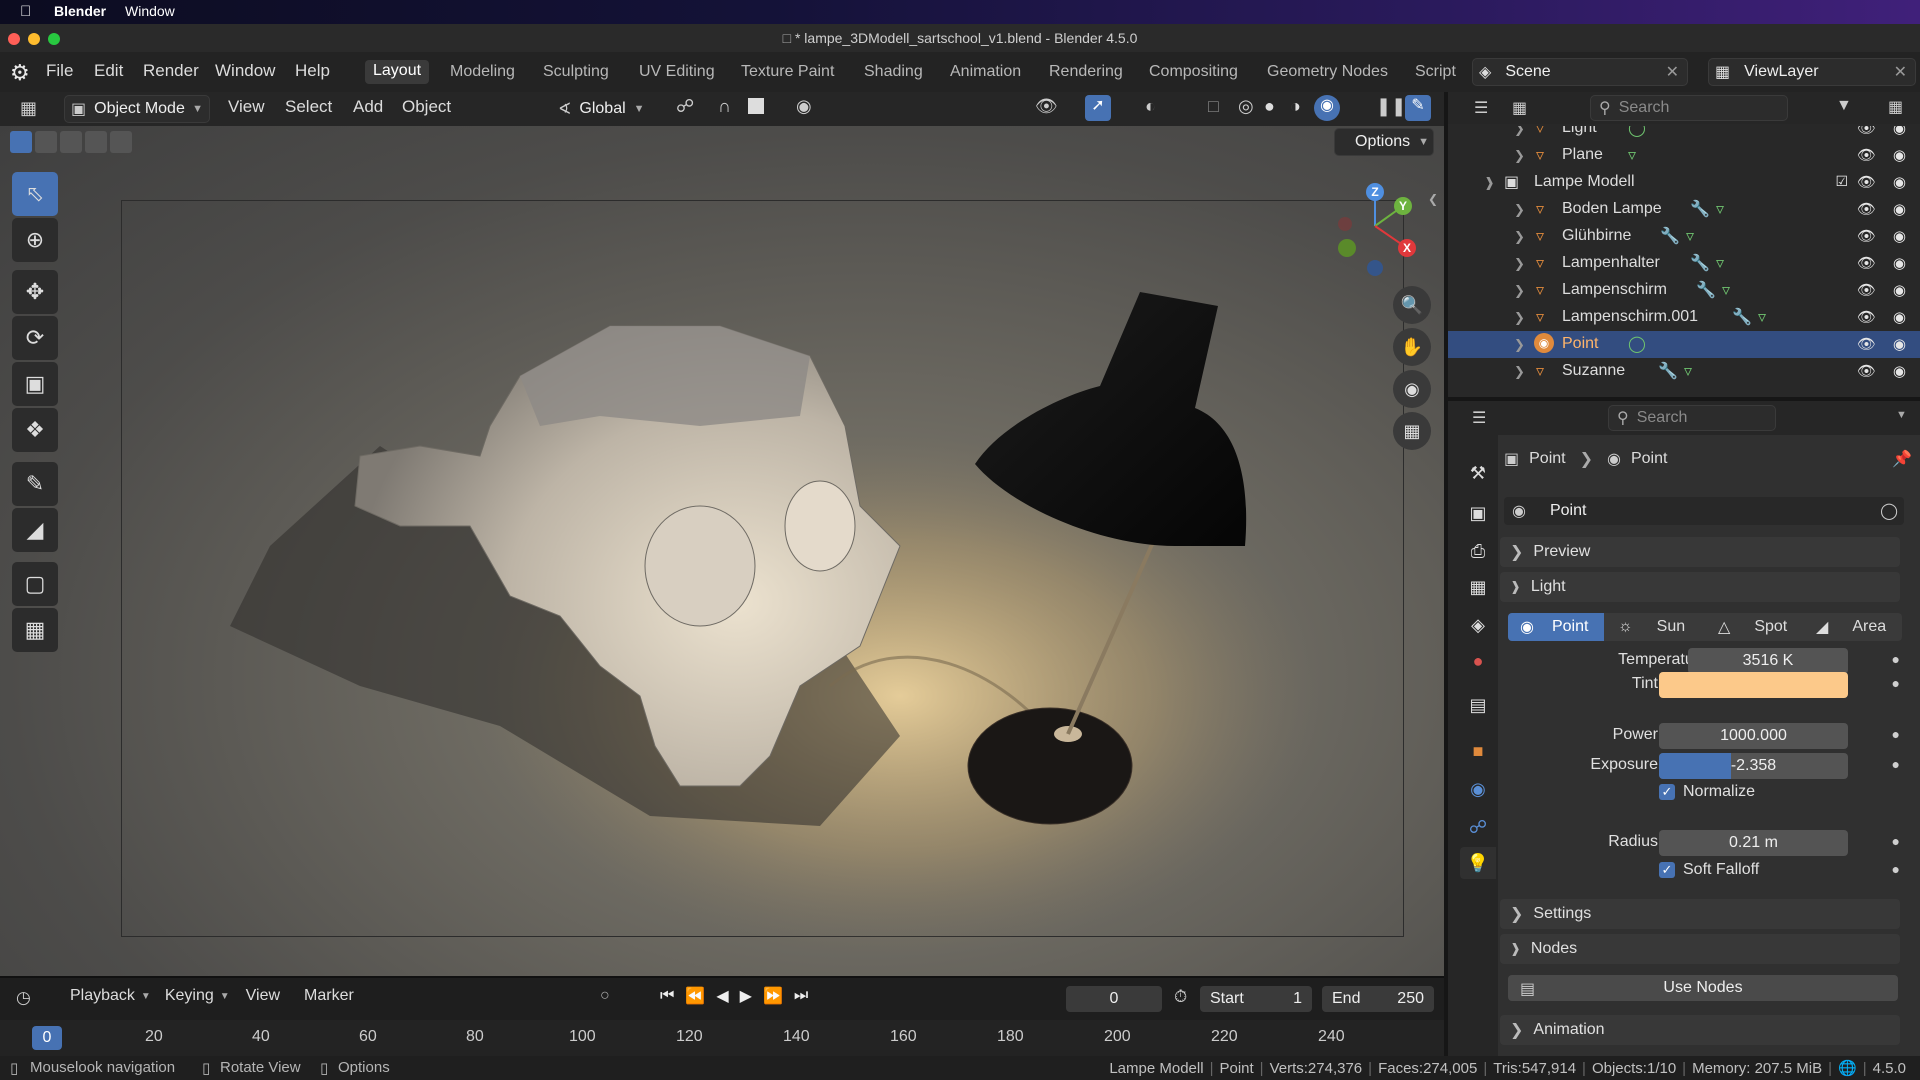  What do you see at coordinates (893, 72) in the screenshot?
I see `tab-shading: Shading` at bounding box center [893, 72].